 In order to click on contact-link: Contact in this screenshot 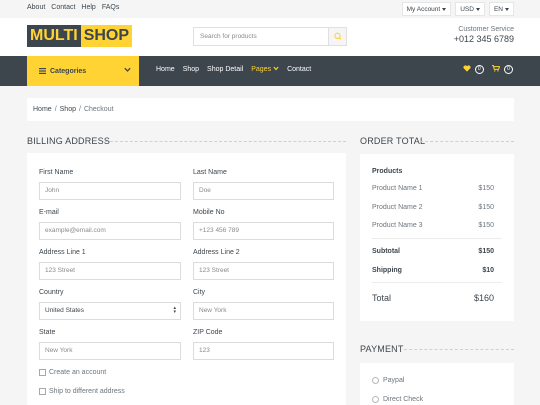, I will do `click(63, 7)`.